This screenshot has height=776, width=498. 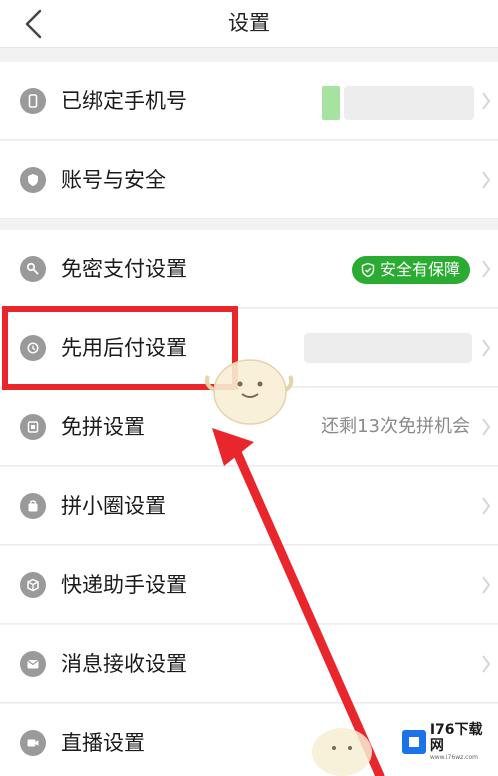 What do you see at coordinates (33, 664) in the screenshot?
I see `message-icon` at bounding box center [33, 664].